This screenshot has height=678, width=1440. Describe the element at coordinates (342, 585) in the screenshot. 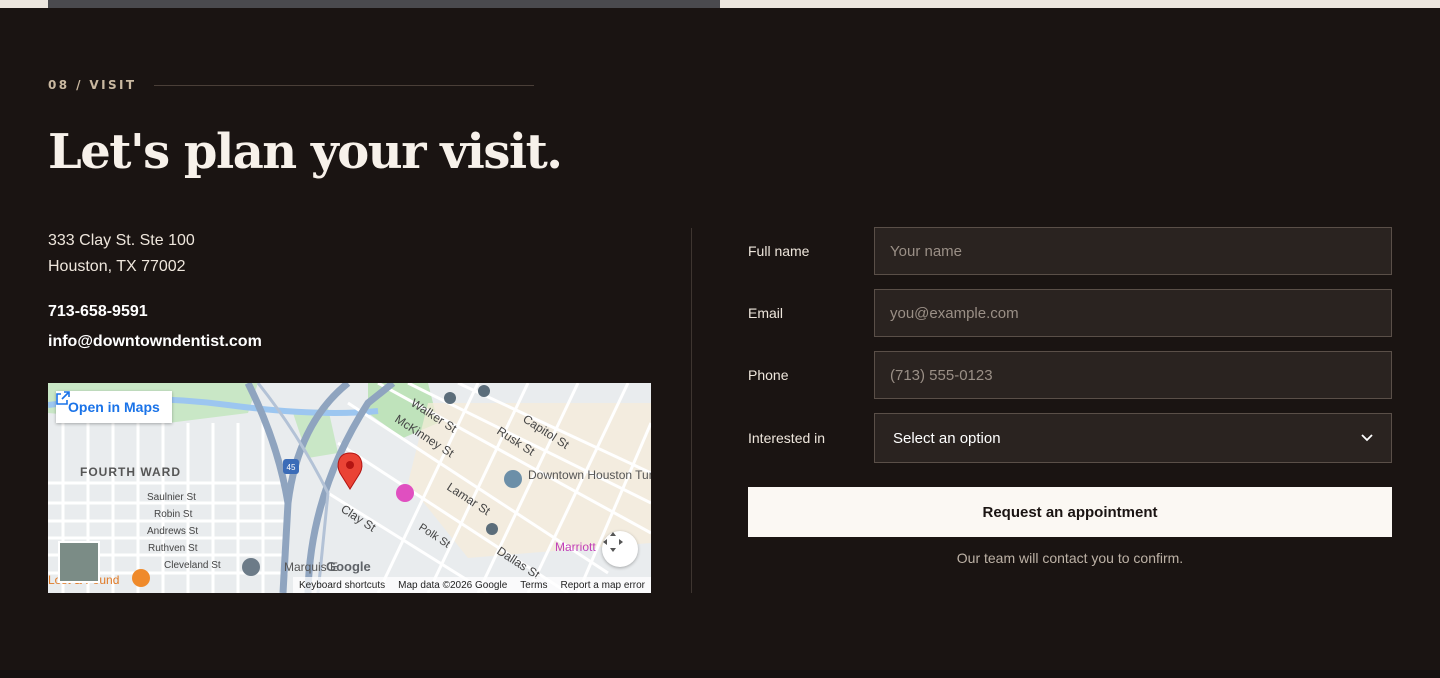

I see `map-keyboard-shortcuts: Keyboard shortcuts` at that location.